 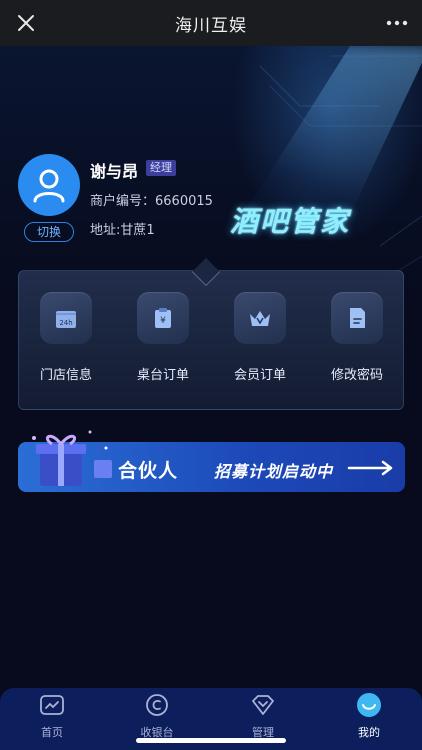 I want to click on avatar, so click(x=49, y=185).